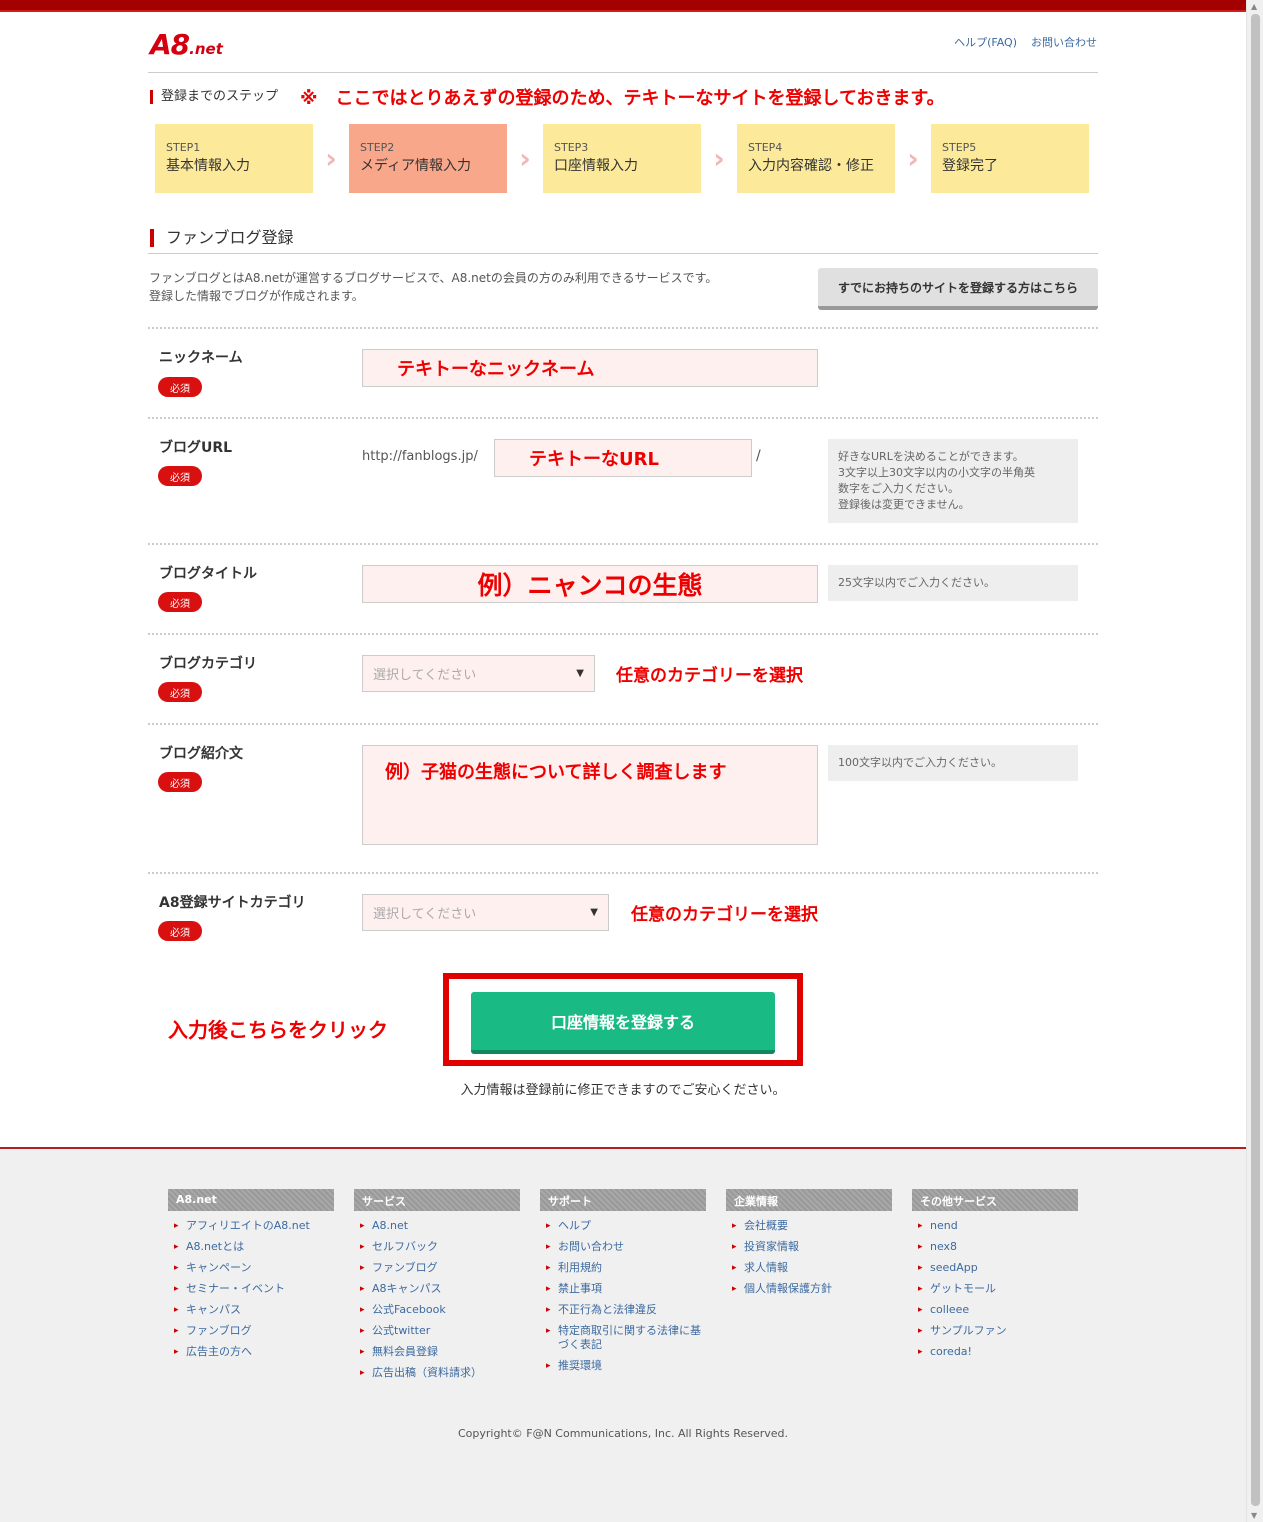 This screenshot has height=1522, width=1263. I want to click on scroll-down-icon: ▼, so click(1254, 1515).